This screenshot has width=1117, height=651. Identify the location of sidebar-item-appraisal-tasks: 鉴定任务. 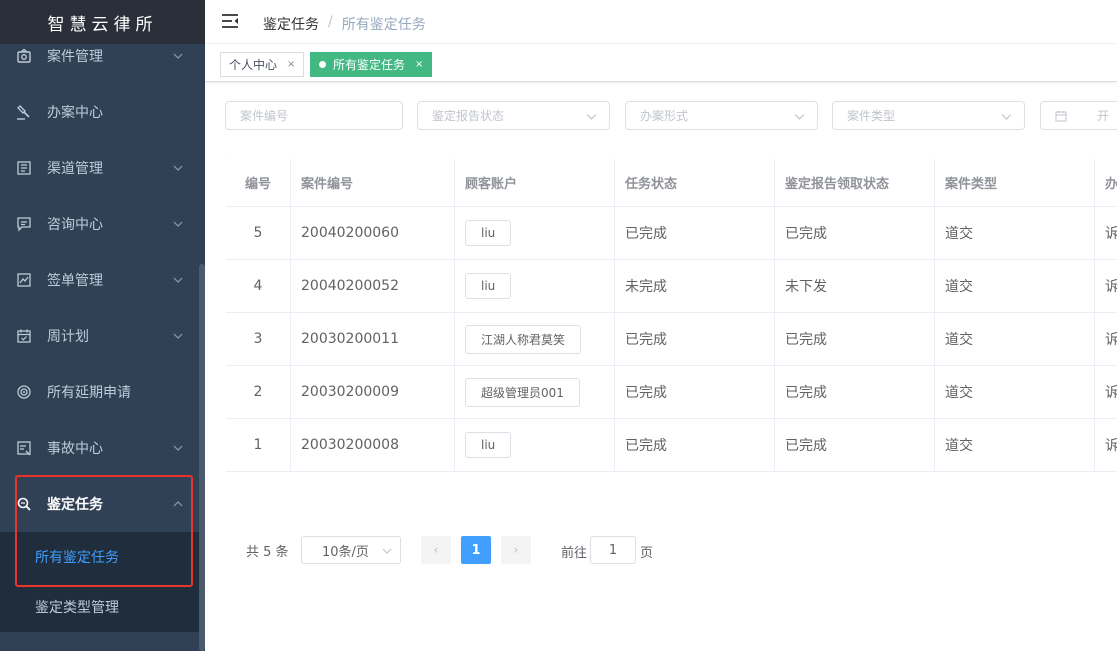
(102, 504).